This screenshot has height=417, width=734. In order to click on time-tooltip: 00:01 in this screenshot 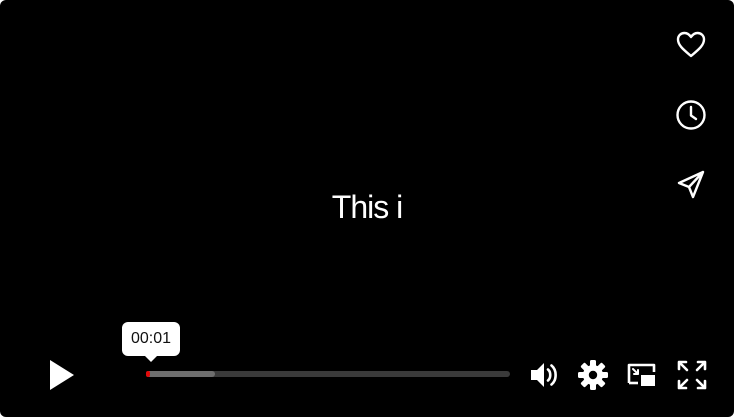, I will do `click(151, 342)`.